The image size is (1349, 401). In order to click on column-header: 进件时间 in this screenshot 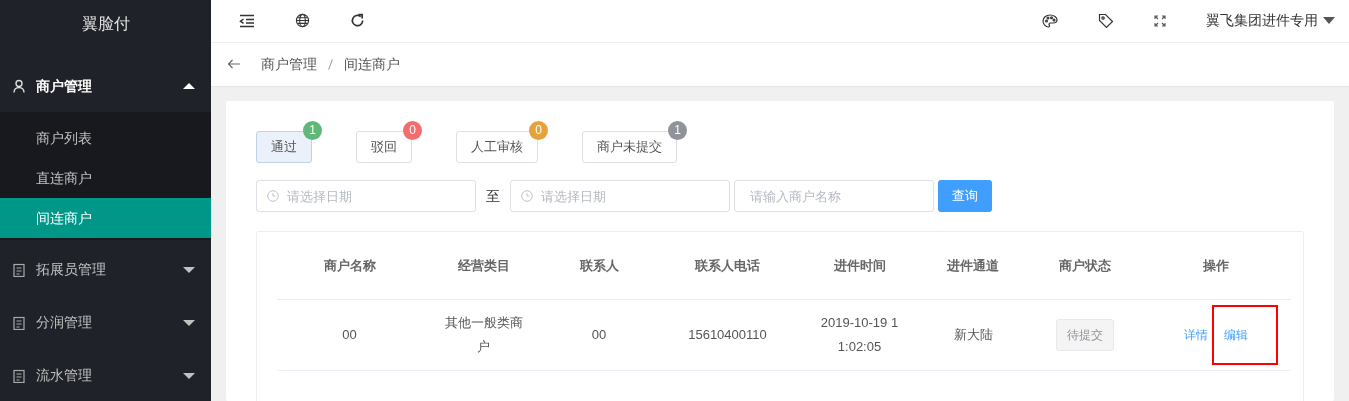, I will do `click(859, 265)`.